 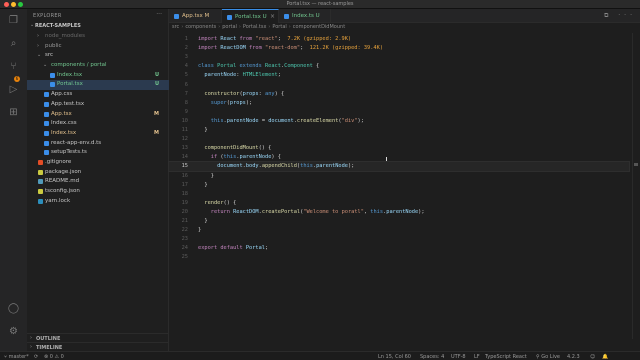 I want to click on sync-icon: ⟳, so click(x=36, y=357).